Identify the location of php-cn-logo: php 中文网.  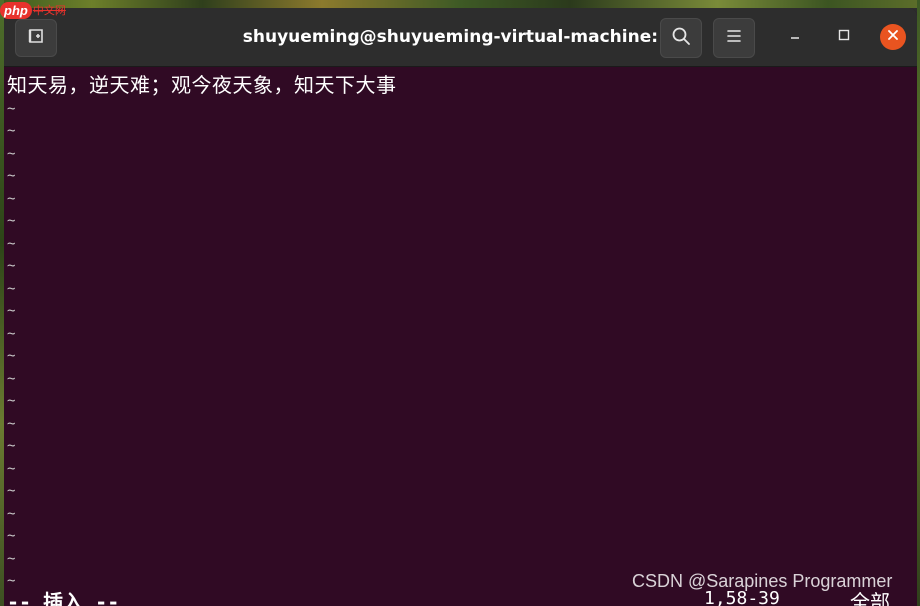
(33, 10).